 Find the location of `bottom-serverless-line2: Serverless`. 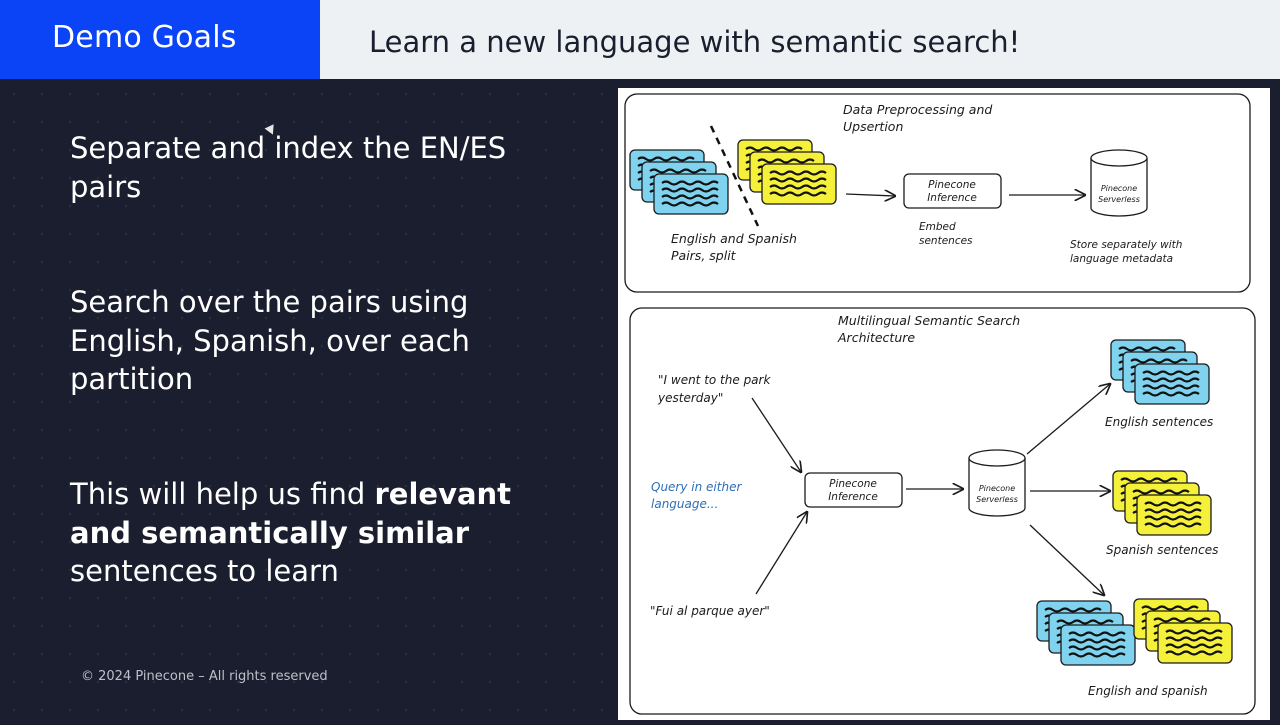

bottom-serverless-line2: Serverless is located at coordinates (997, 499).